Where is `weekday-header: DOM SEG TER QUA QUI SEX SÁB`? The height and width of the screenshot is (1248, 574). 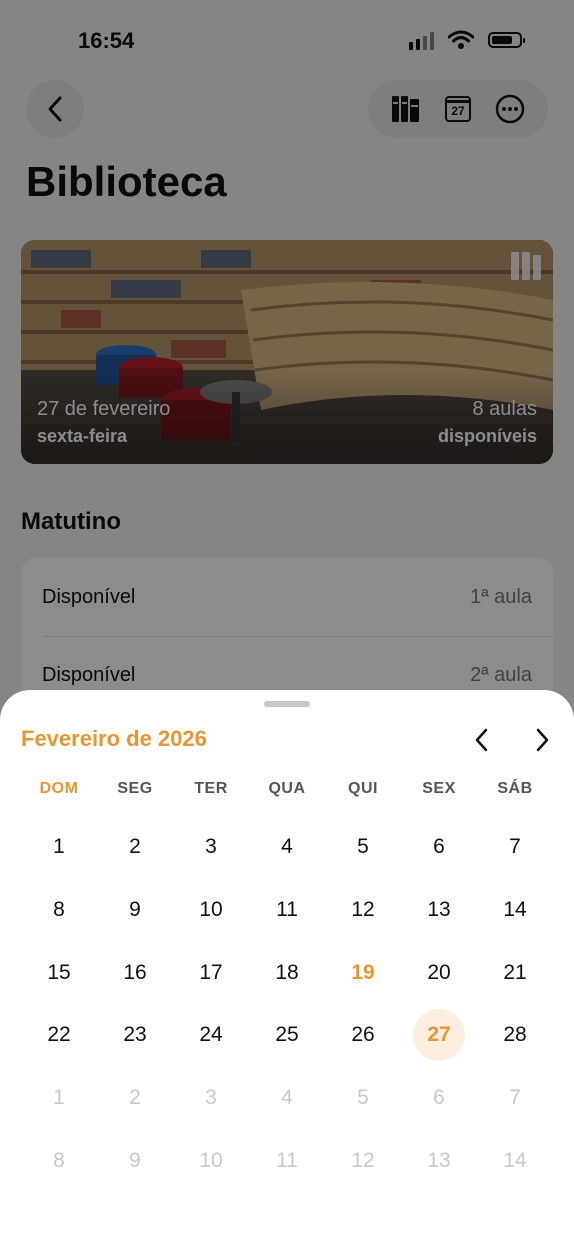
weekday-header: DOM SEG TER QUA QUI SEX SÁB is located at coordinates (287, 789).